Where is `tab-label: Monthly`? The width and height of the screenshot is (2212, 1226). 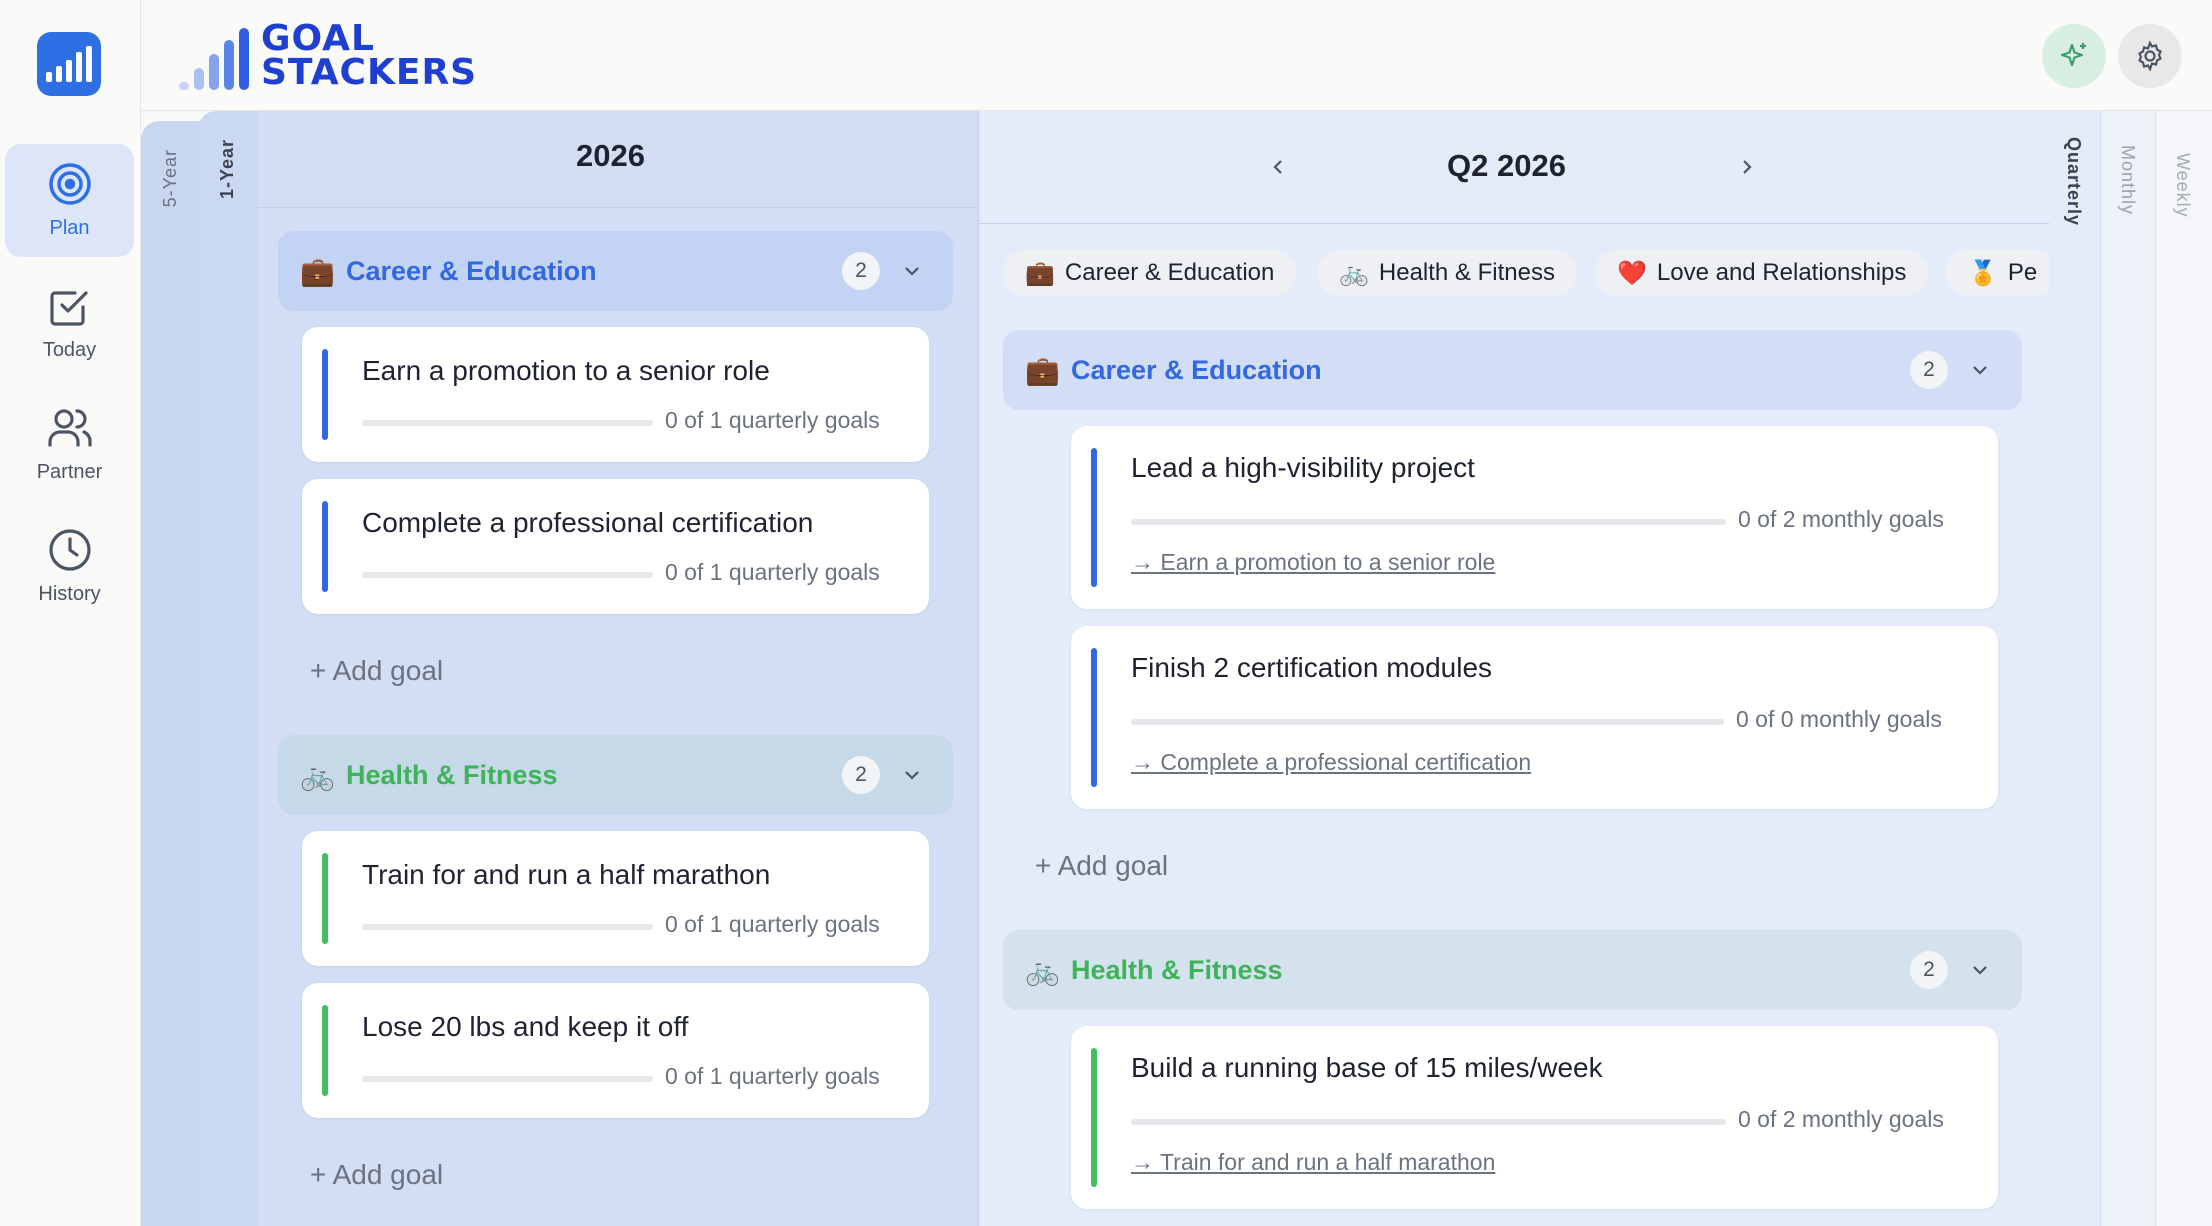 tab-label: Monthly is located at coordinates (2128, 180).